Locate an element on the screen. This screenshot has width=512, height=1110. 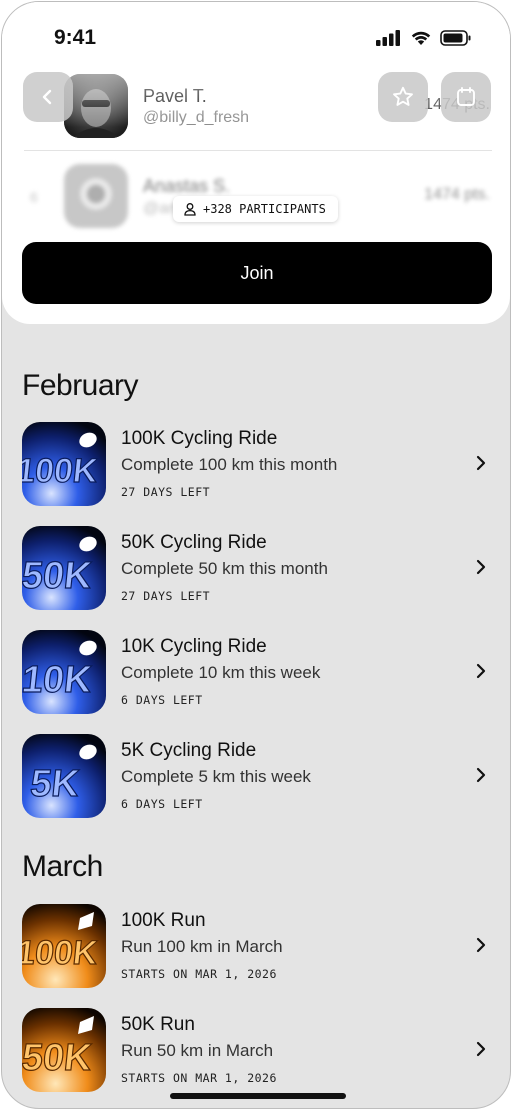
calendar-icon is located at coordinates (466, 96).